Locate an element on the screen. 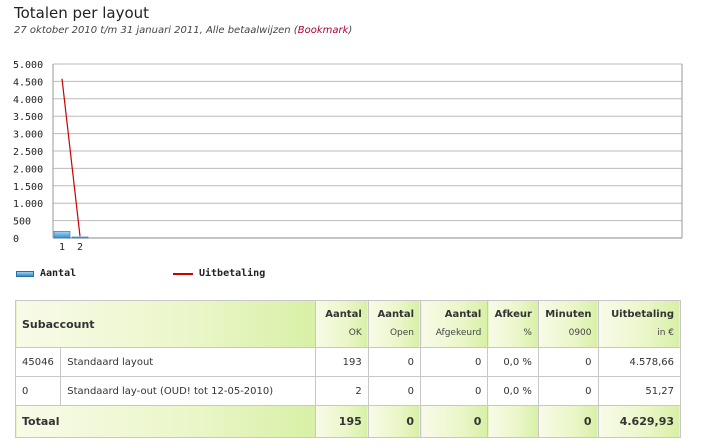  bar-swatch-icon is located at coordinates (25, 273).